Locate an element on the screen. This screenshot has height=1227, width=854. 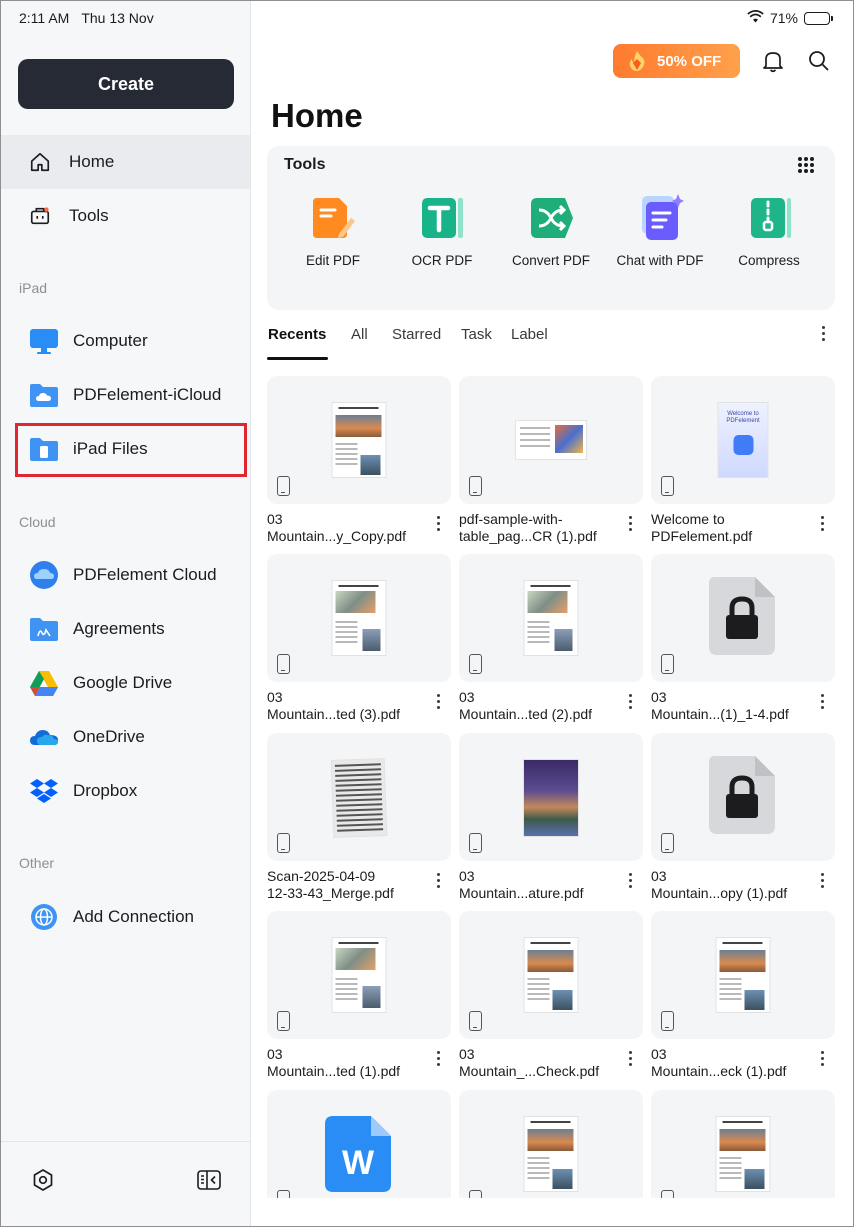
scanned-page-thumbnail is located at coordinates (359, 798).